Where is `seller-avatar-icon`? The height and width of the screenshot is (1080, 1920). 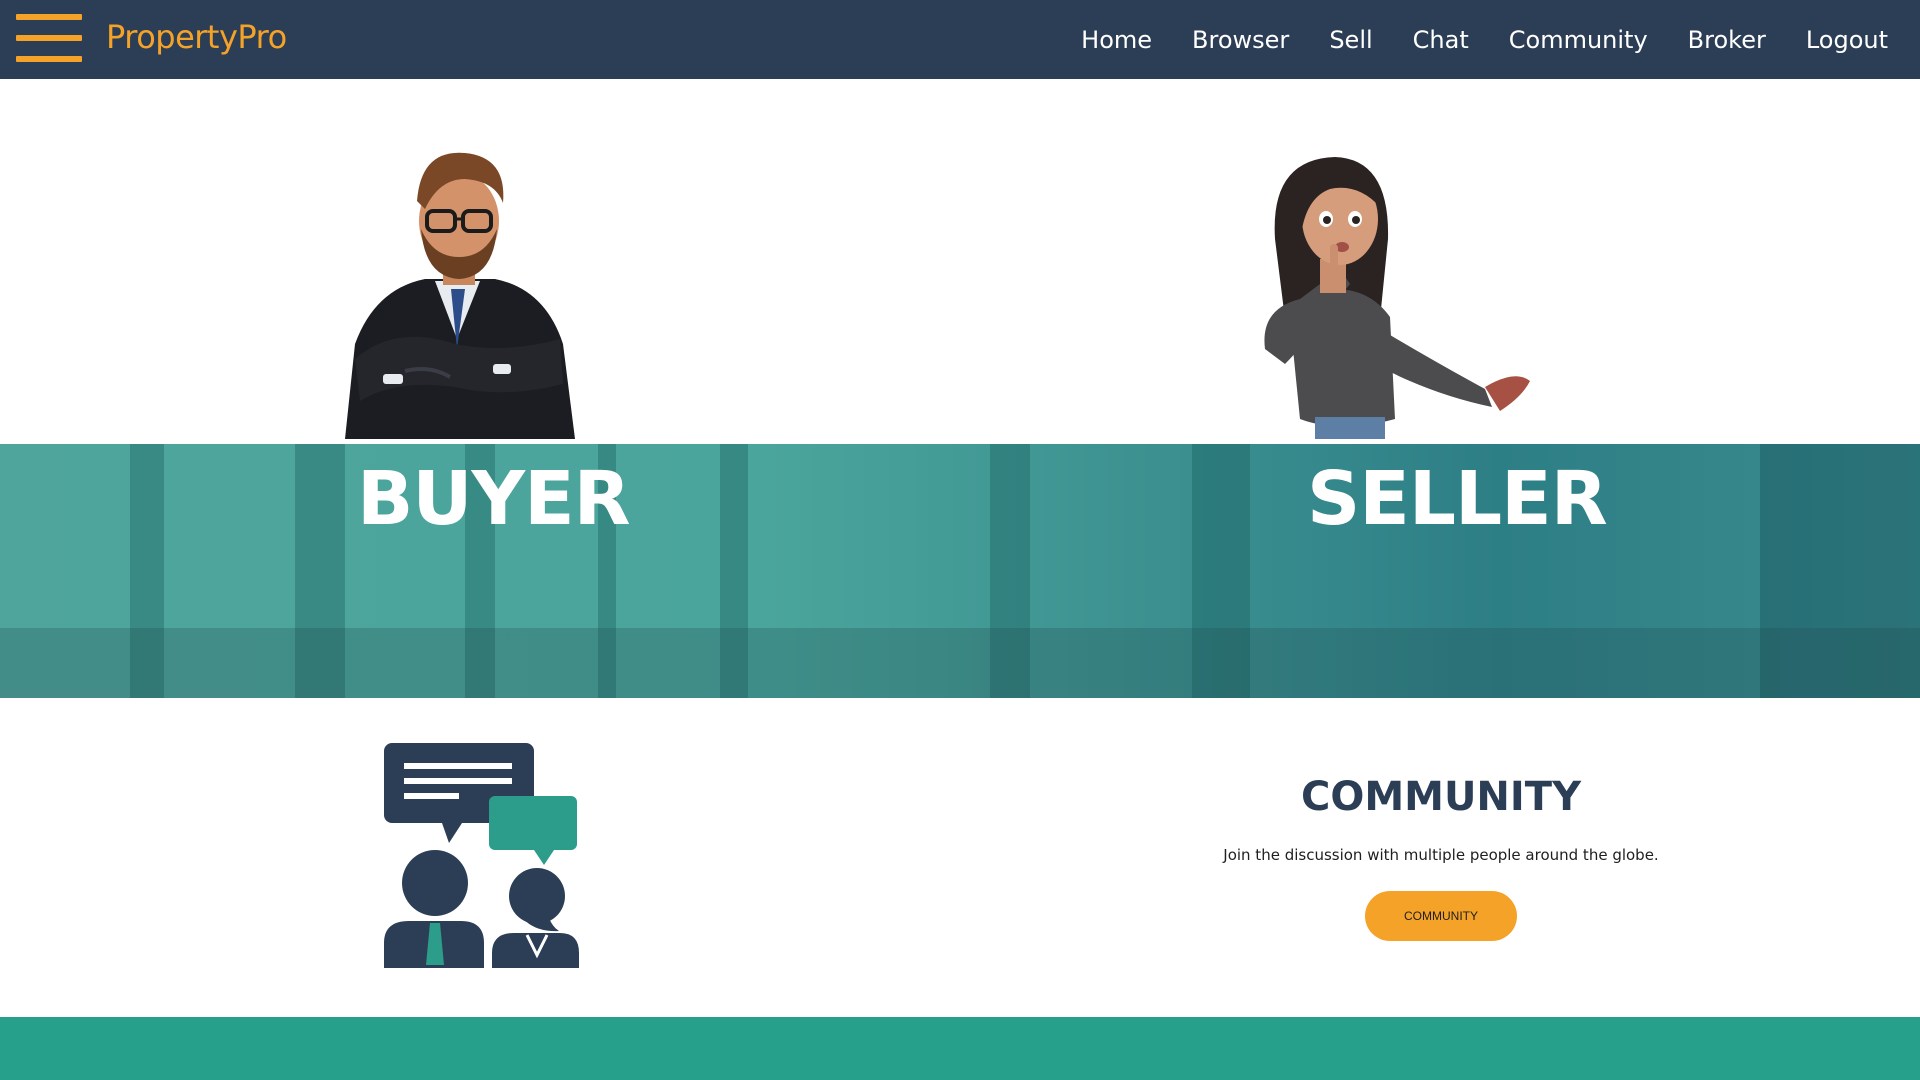
seller-avatar-icon is located at coordinates (1395, 294).